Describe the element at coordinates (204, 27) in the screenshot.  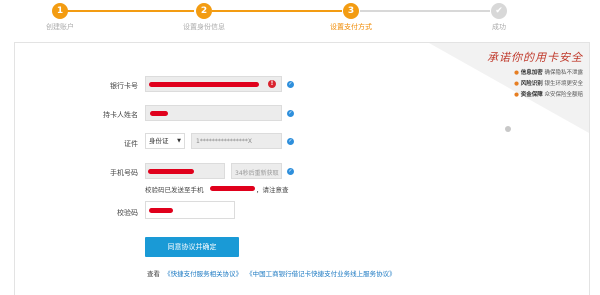
I see `step-2-label: 设置身份信息` at that location.